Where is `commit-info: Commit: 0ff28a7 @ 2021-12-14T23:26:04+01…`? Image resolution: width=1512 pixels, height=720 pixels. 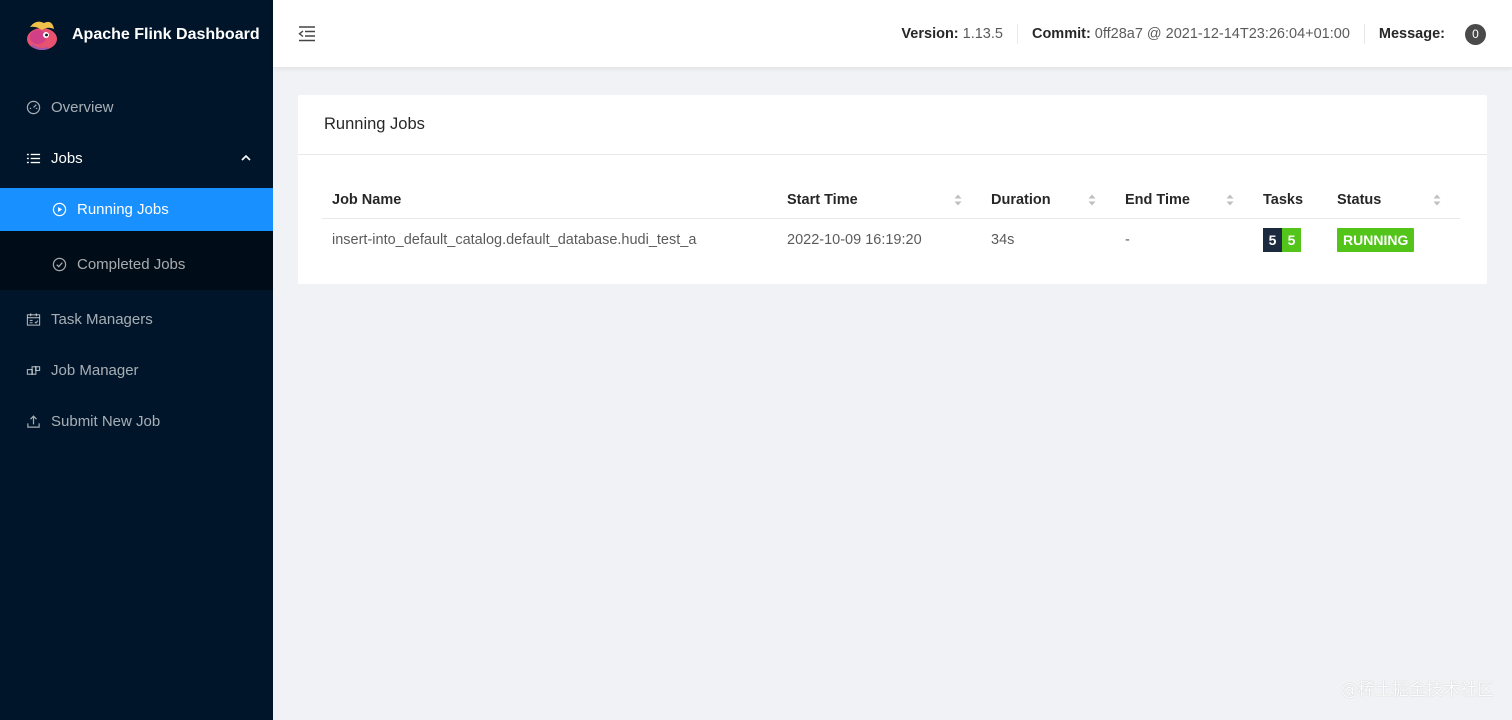 commit-info: Commit: 0ff28a7 @ 2021-12-14T23:26:04+01… is located at coordinates (1190, 34).